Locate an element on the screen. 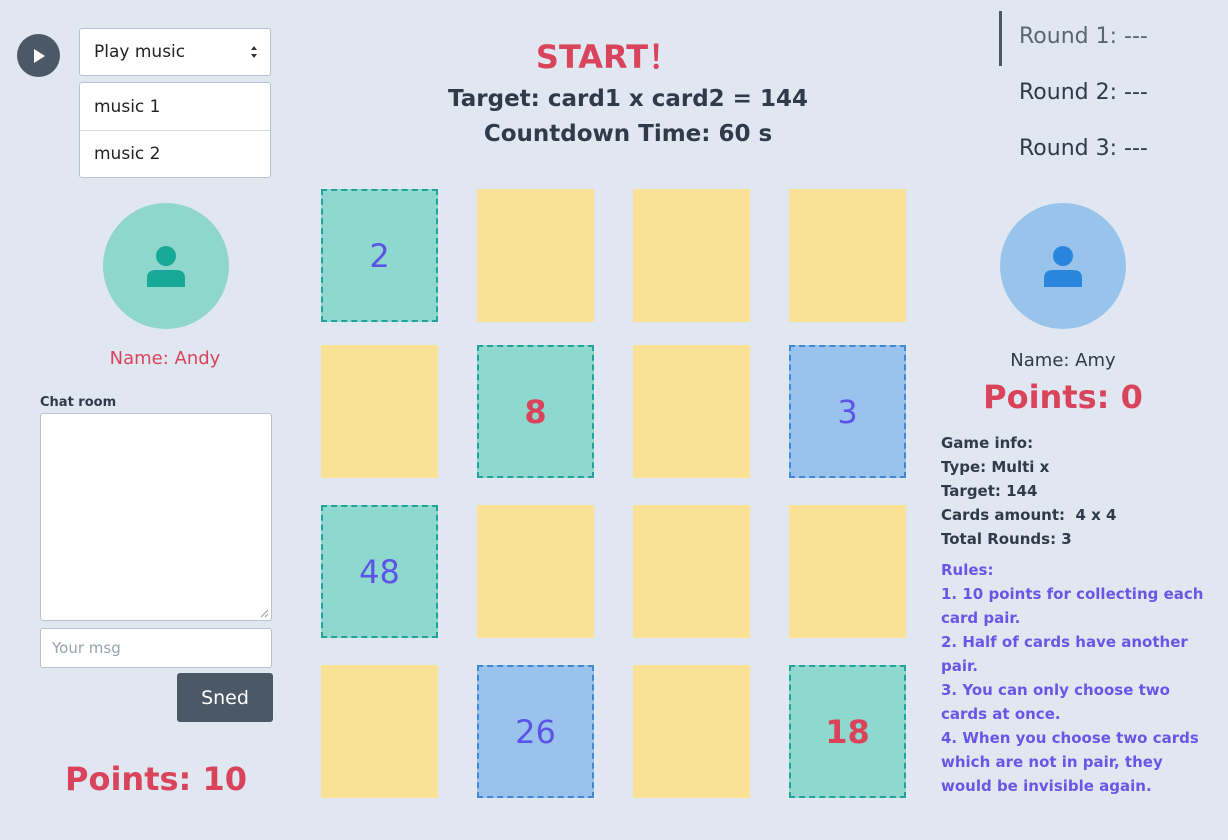 The image size is (1228, 840). memory-card: 3 is located at coordinates (847, 411).